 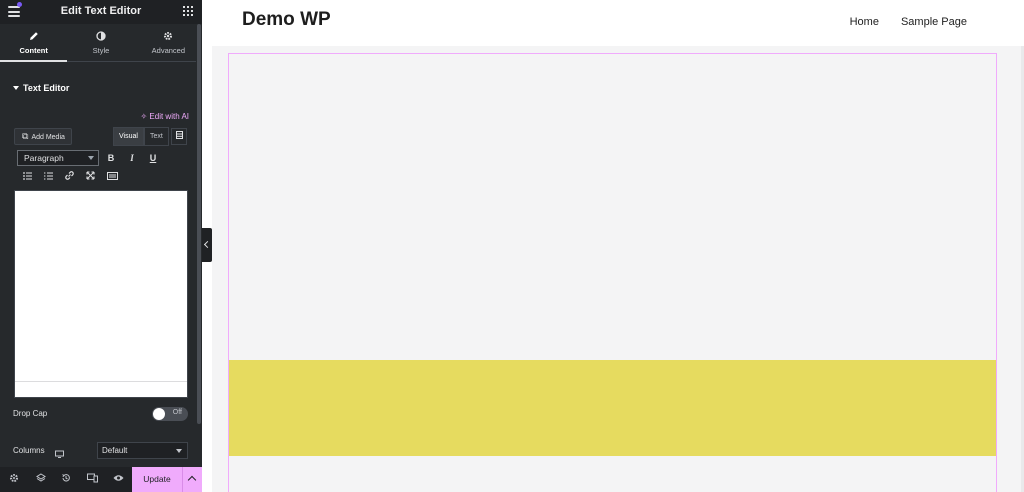 I want to click on half-circle-icon, so click(x=100, y=37).